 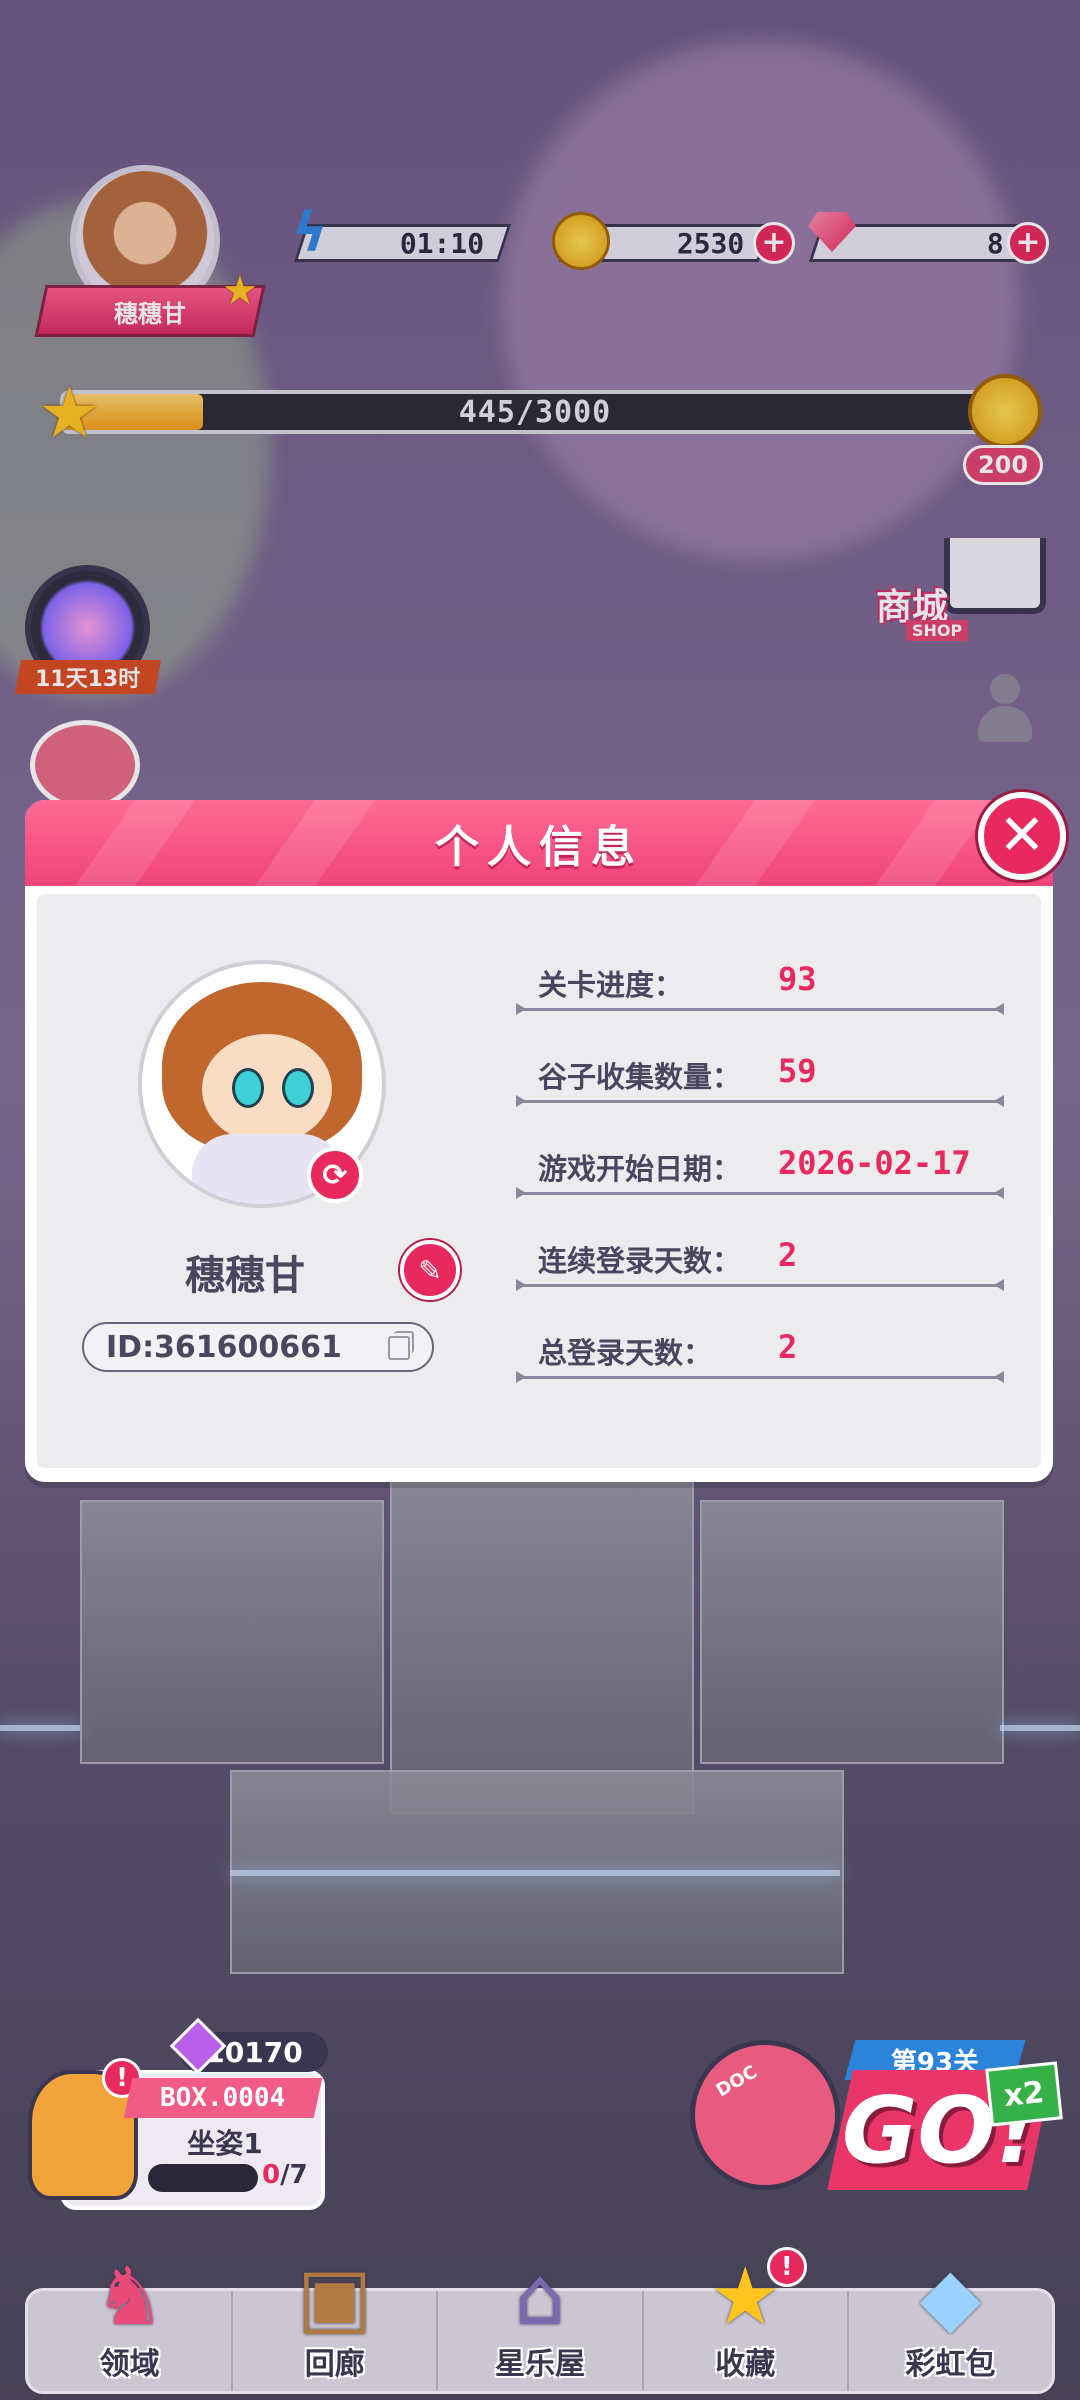 I want to click on stat-row: 关卡进度： 93, so click(x=760, y=988).